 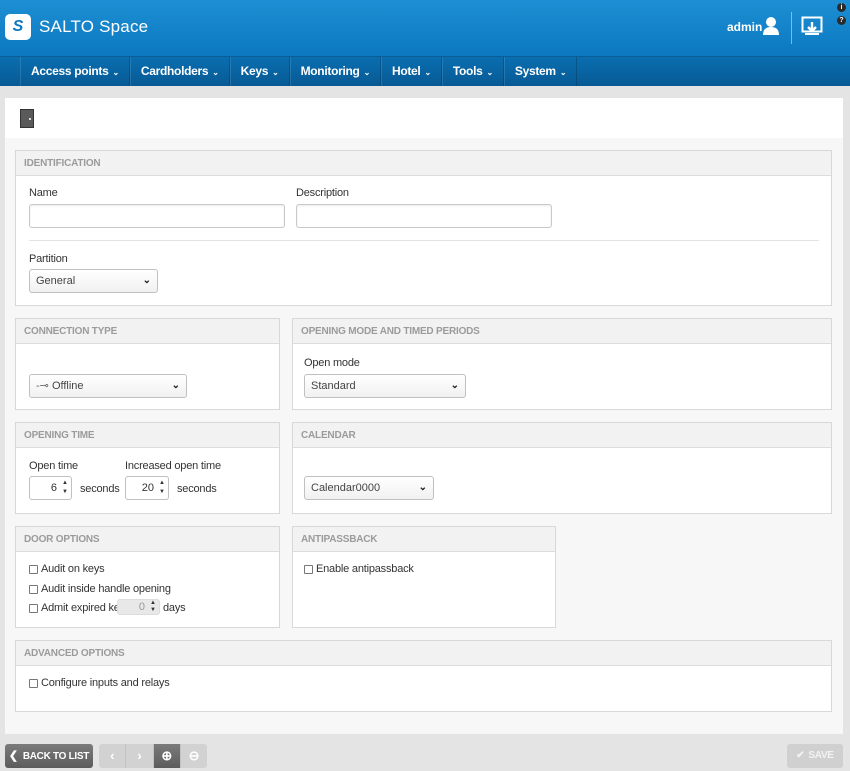 What do you see at coordinates (56, 756) in the screenshot?
I see `back-label: BACK TO LIST` at bounding box center [56, 756].